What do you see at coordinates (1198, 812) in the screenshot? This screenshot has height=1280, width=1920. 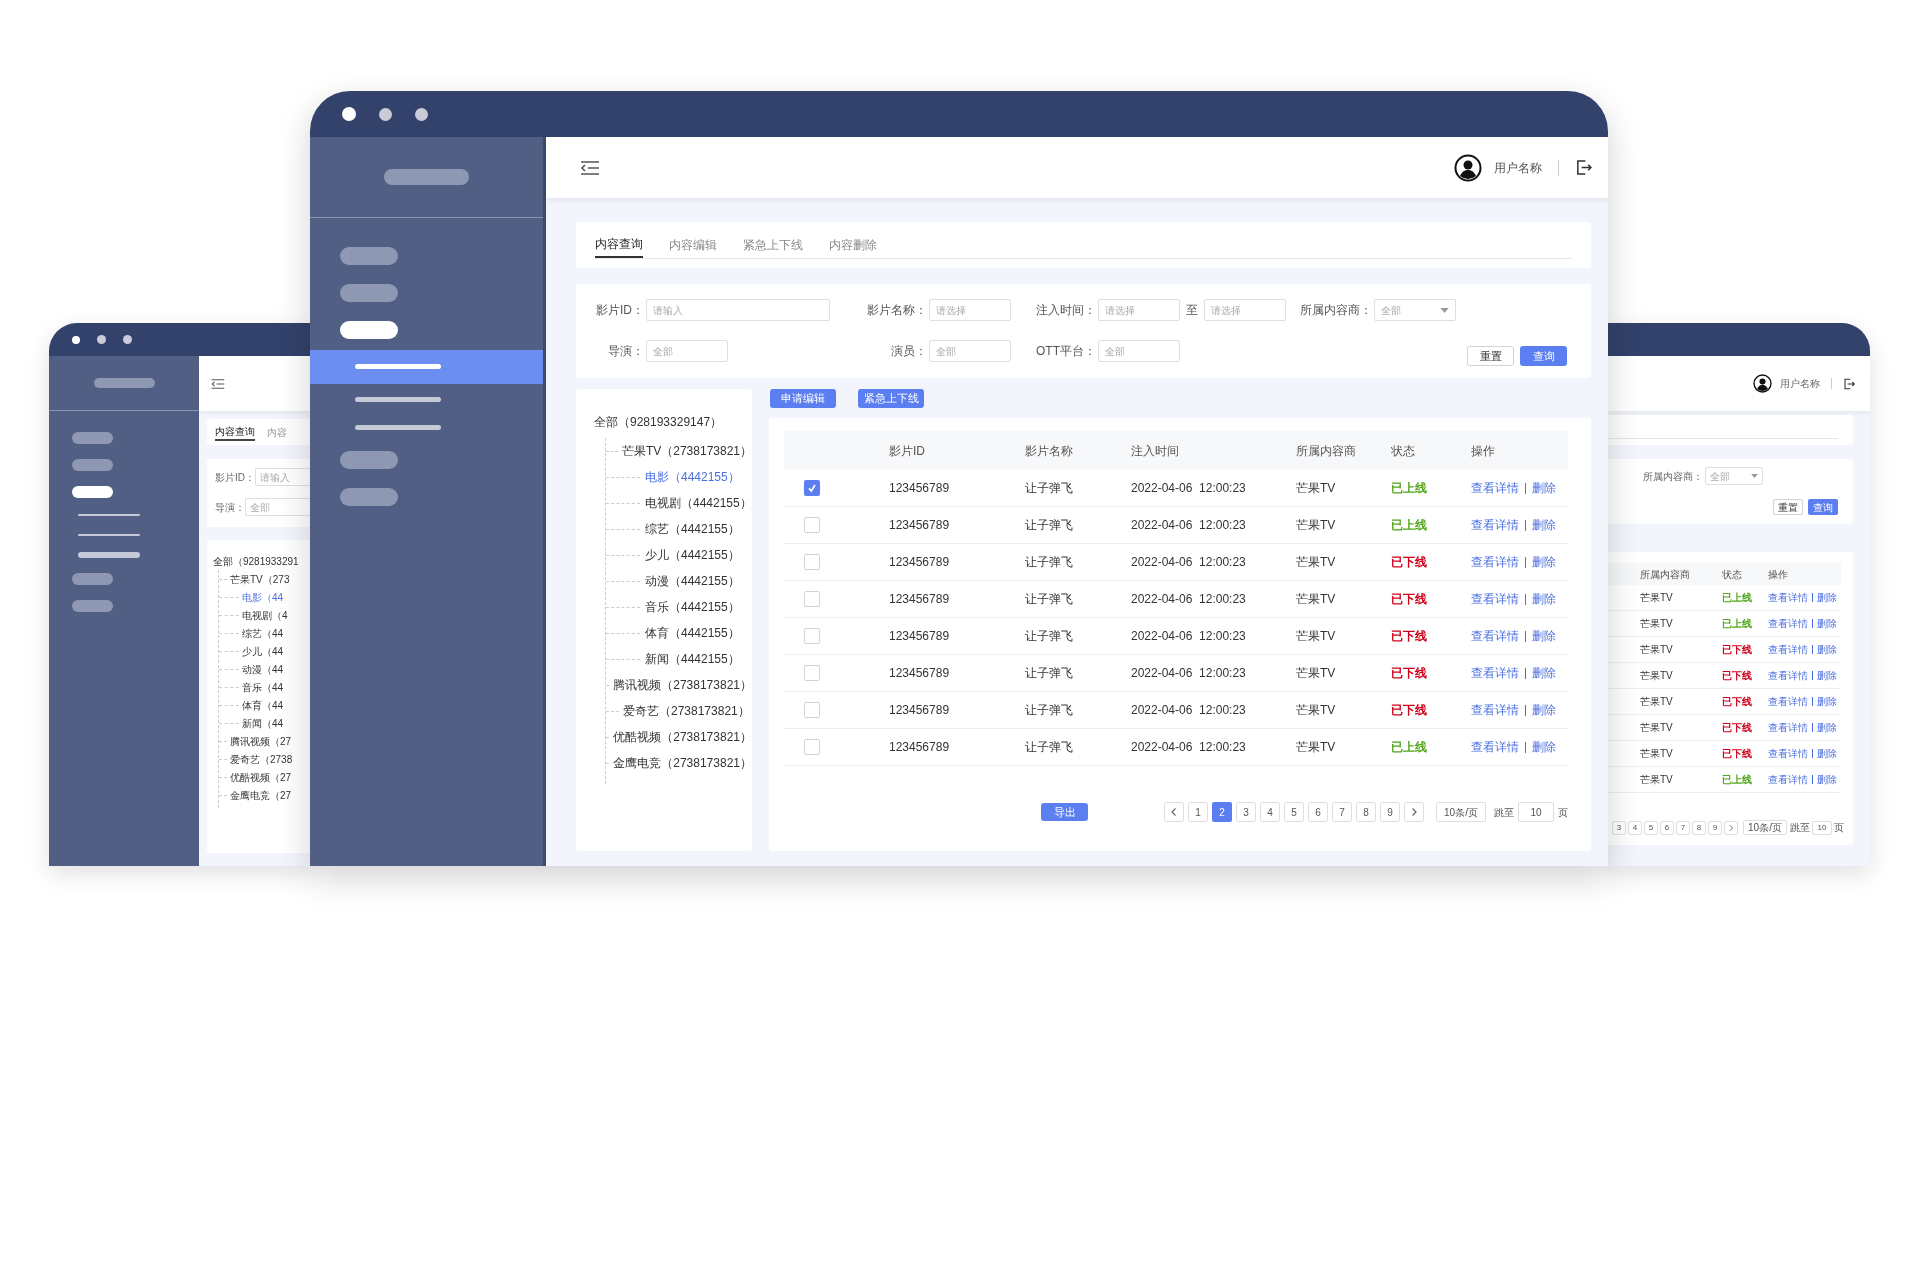 I see `page-button: 1` at bounding box center [1198, 812].